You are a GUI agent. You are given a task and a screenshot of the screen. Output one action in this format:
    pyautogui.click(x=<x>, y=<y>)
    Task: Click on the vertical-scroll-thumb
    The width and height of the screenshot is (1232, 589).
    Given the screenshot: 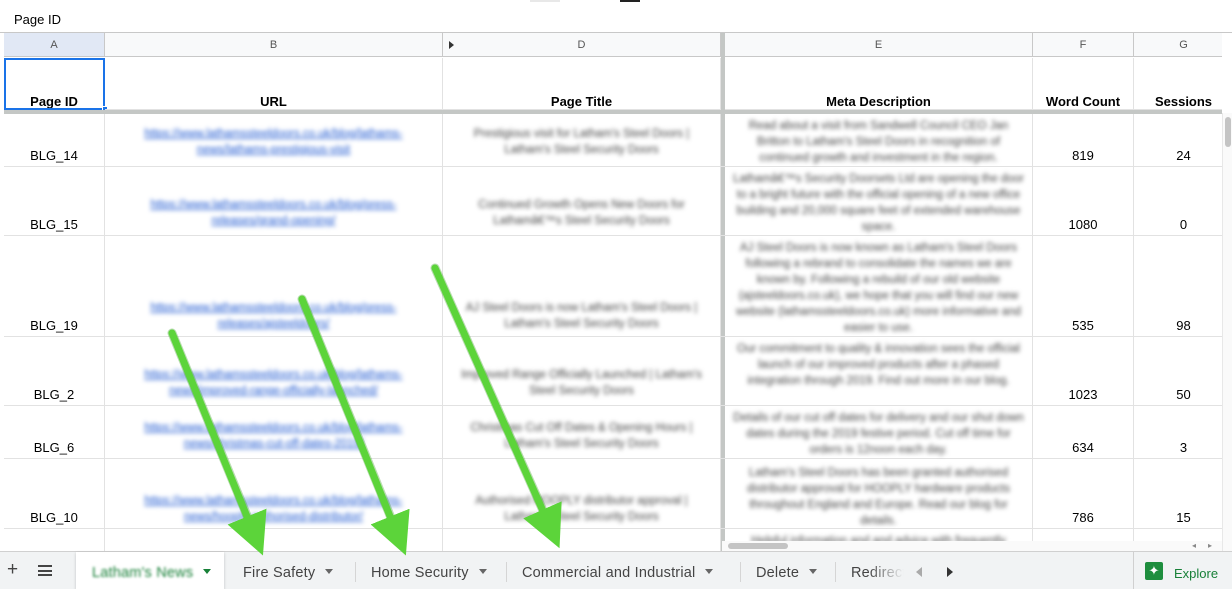 What is the action you would take?
    pyautogui.click(x=1228, y=132)
    